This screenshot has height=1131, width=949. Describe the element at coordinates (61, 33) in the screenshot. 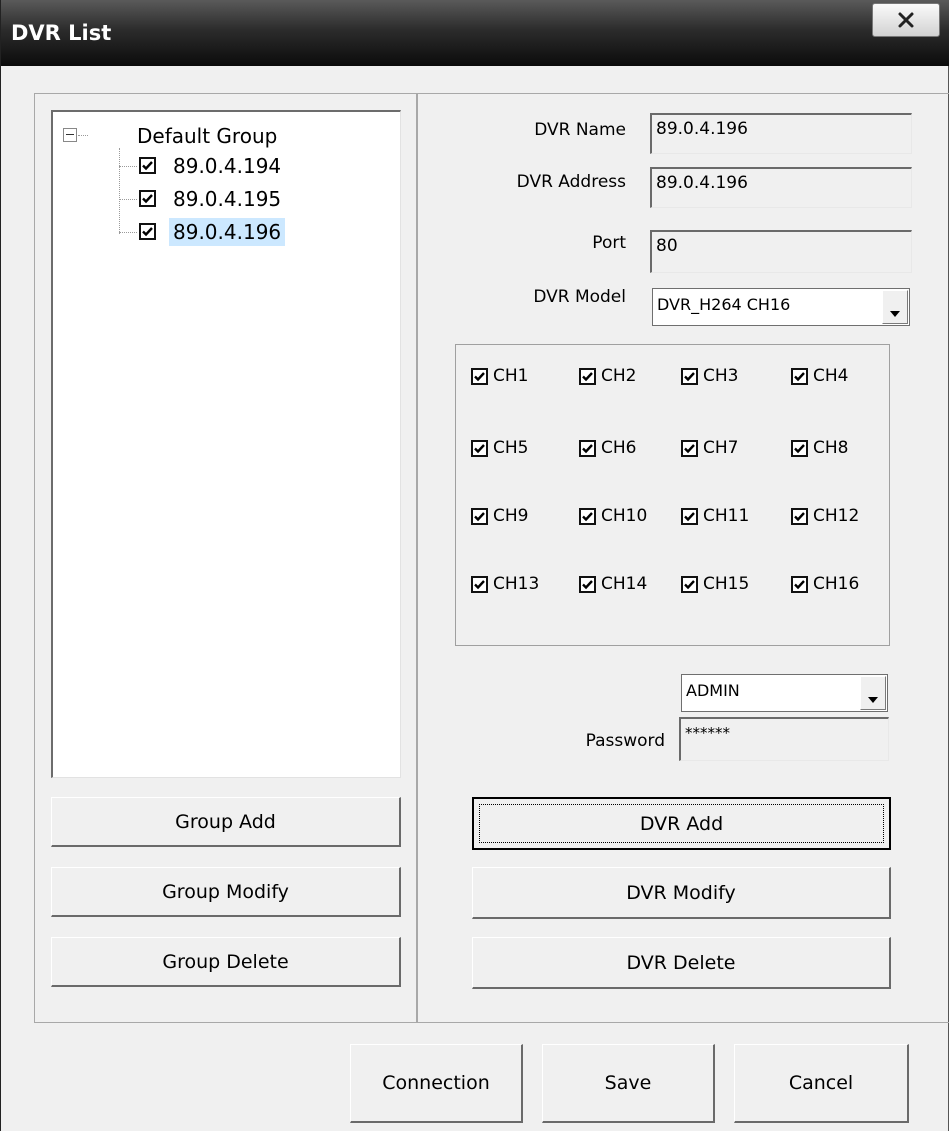

I see `window-title: DVR List` at that location.